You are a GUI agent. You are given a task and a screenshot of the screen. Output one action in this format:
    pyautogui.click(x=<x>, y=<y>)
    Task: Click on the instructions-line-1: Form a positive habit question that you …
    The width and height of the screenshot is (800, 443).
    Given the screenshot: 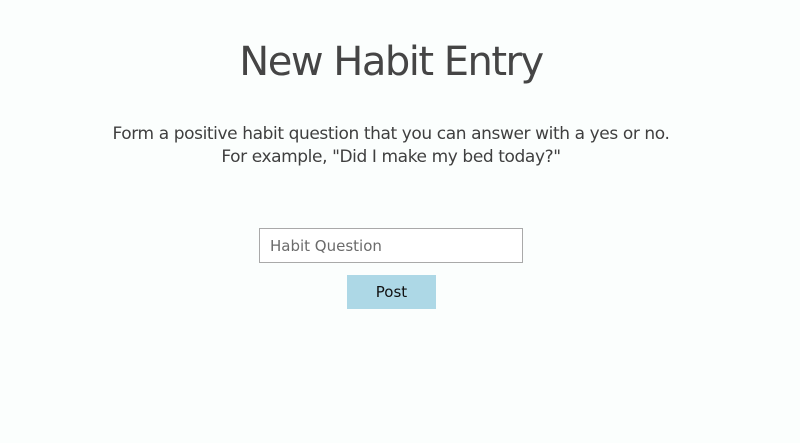 What is the action you would take?
    pyautogui.click(x=391, y=134)
    